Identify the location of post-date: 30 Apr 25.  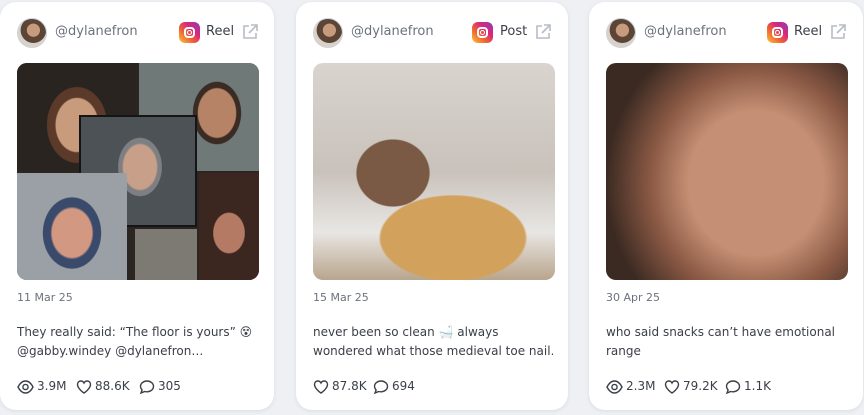
(633, 297).